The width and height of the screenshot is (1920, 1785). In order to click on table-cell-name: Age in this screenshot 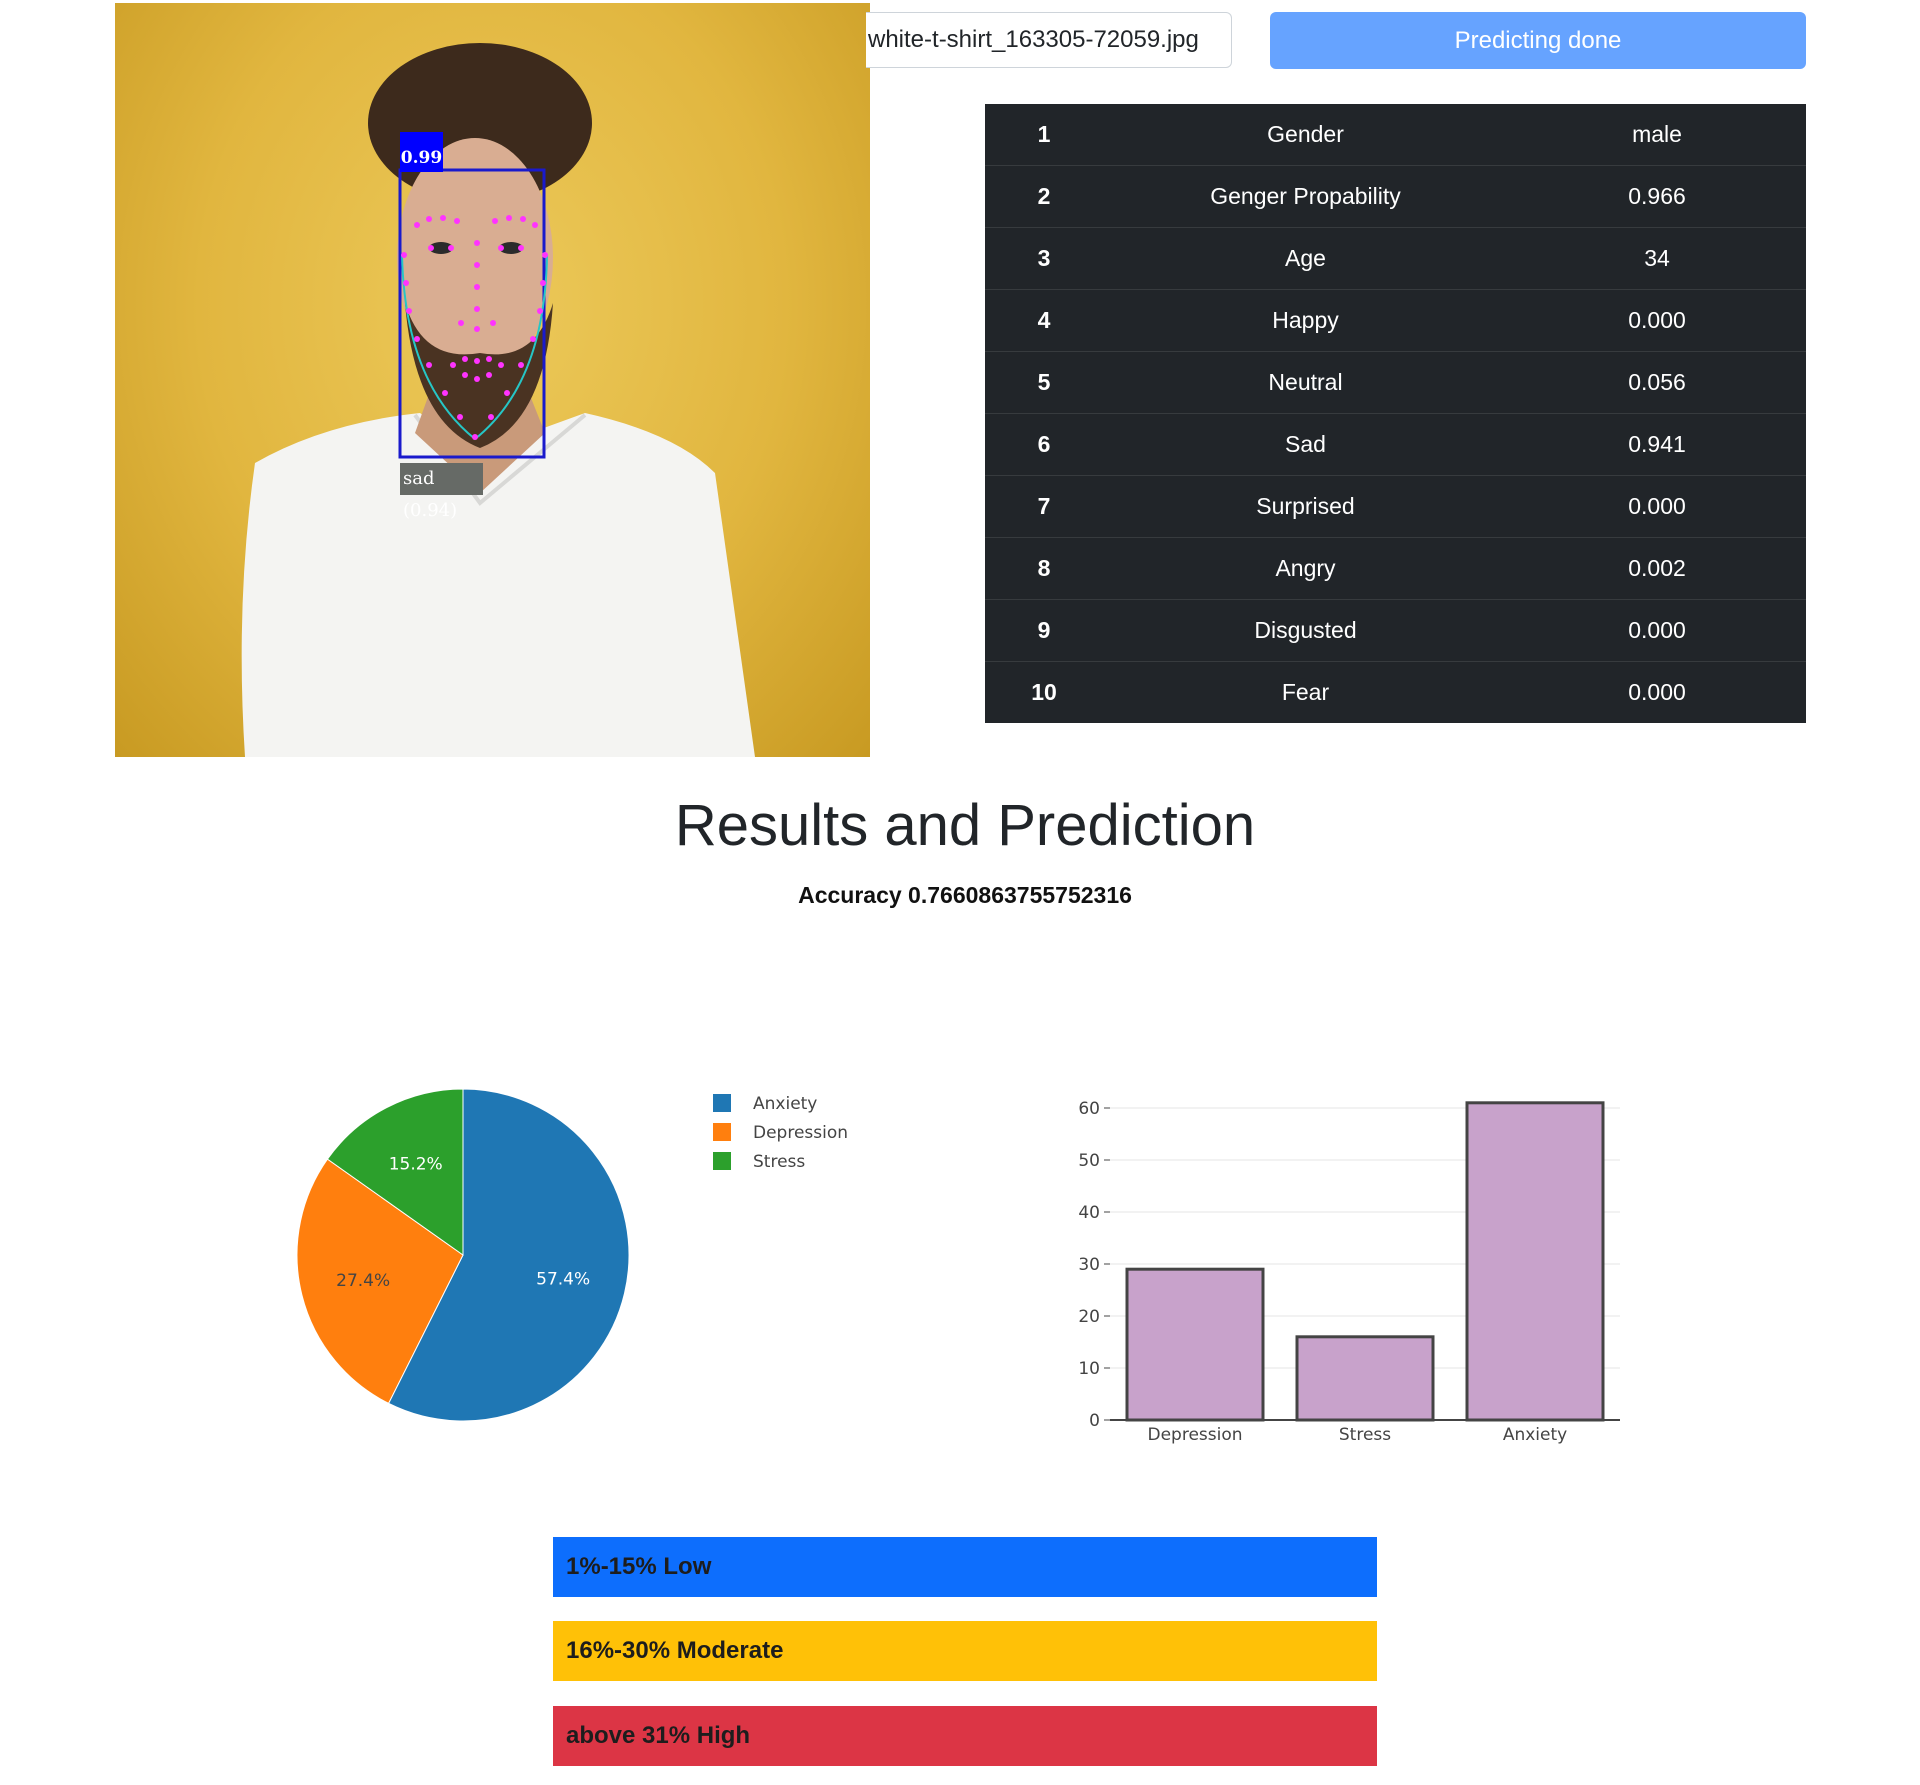, I will do `click(1305, 258)`.